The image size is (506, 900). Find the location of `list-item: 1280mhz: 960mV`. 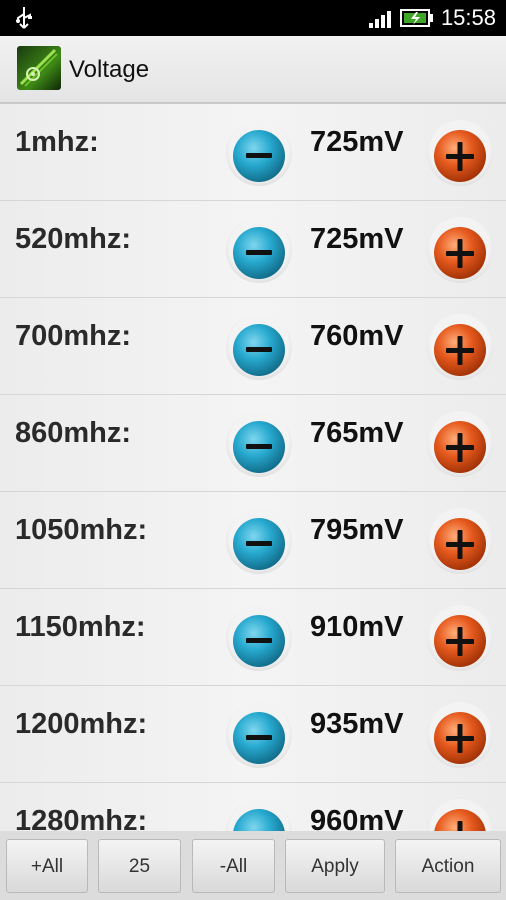

list-item: 1280mhz: 960mV is located at coordinates (253, 807).